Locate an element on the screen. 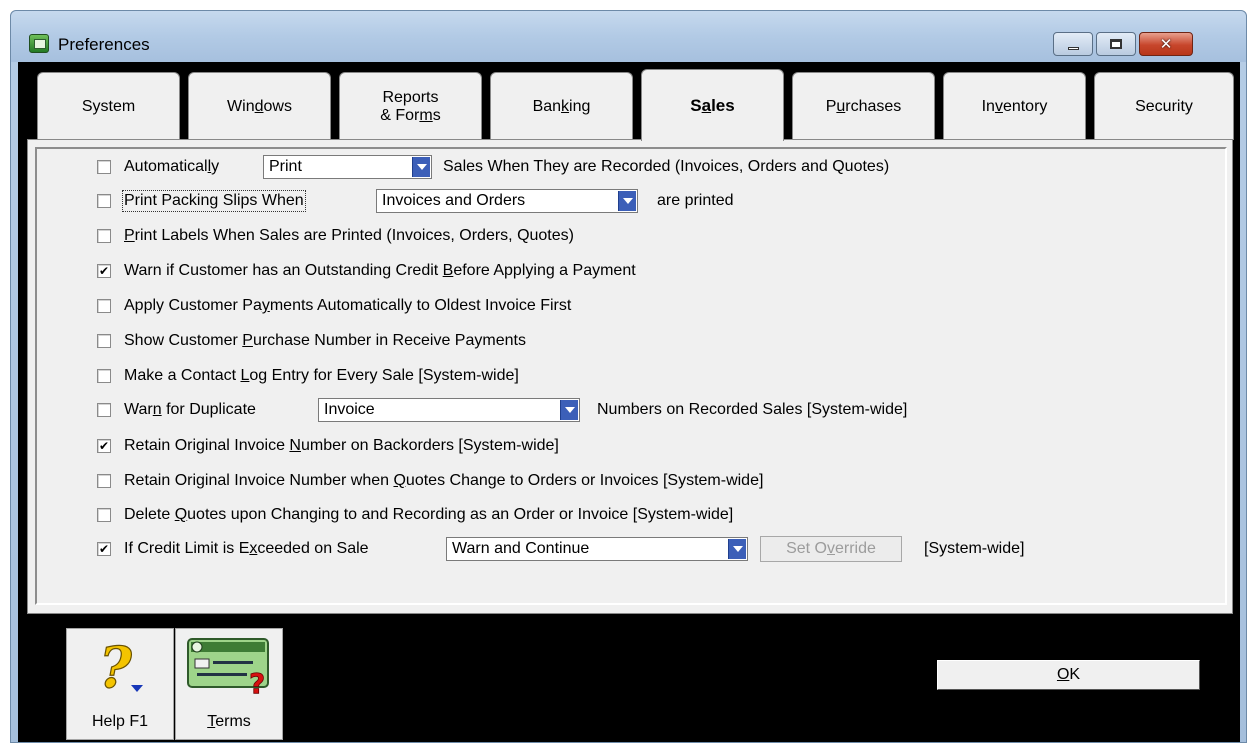 Image resolution: width=1253 pixels, height=746 pixels. duplicate-label: Warn for Duplicate is located at coordinates (190, 409).